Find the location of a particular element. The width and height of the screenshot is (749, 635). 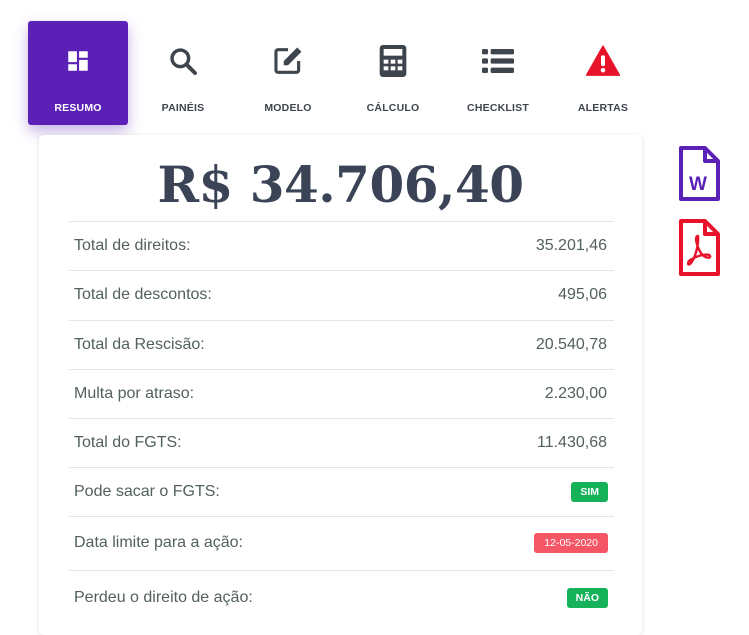

nav-item-modelo: MODELO is located at coordinates (288, 73).